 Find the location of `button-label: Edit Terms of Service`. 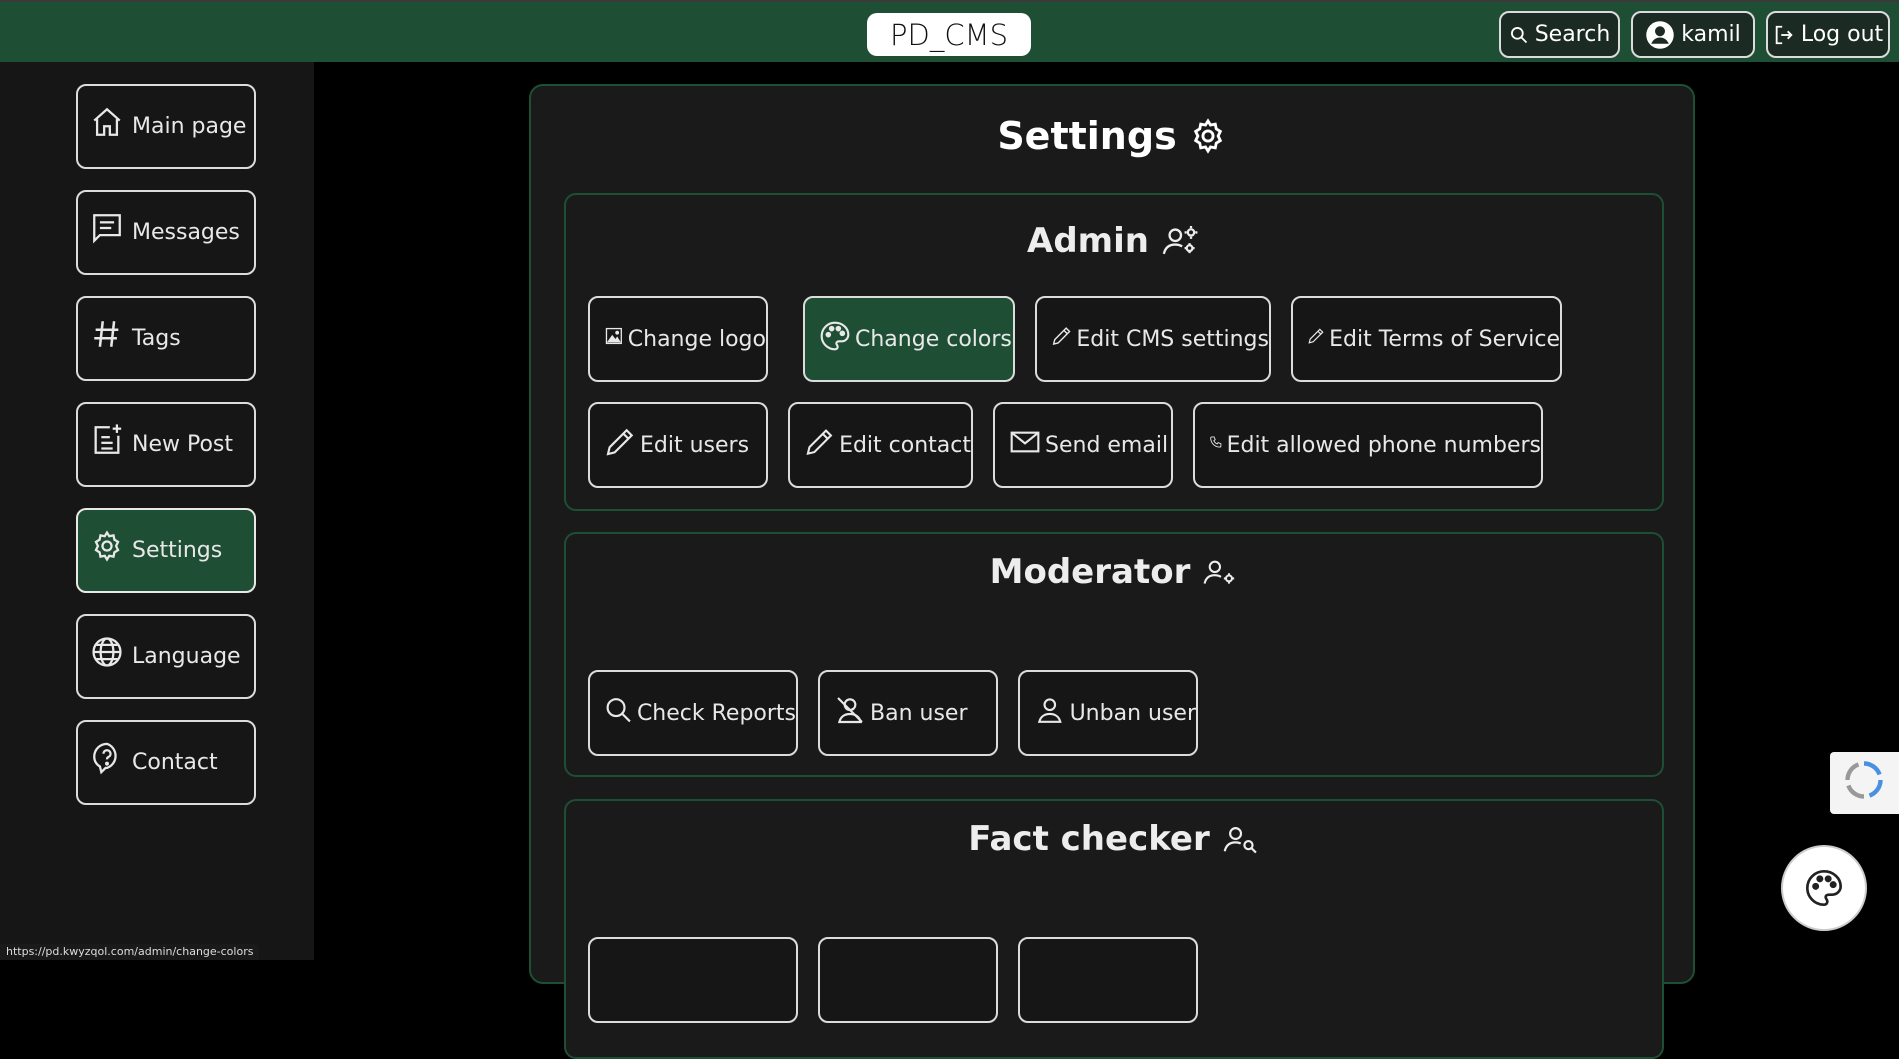

button-label: Edit Terms of Service is located at coordinates (1444, 339).